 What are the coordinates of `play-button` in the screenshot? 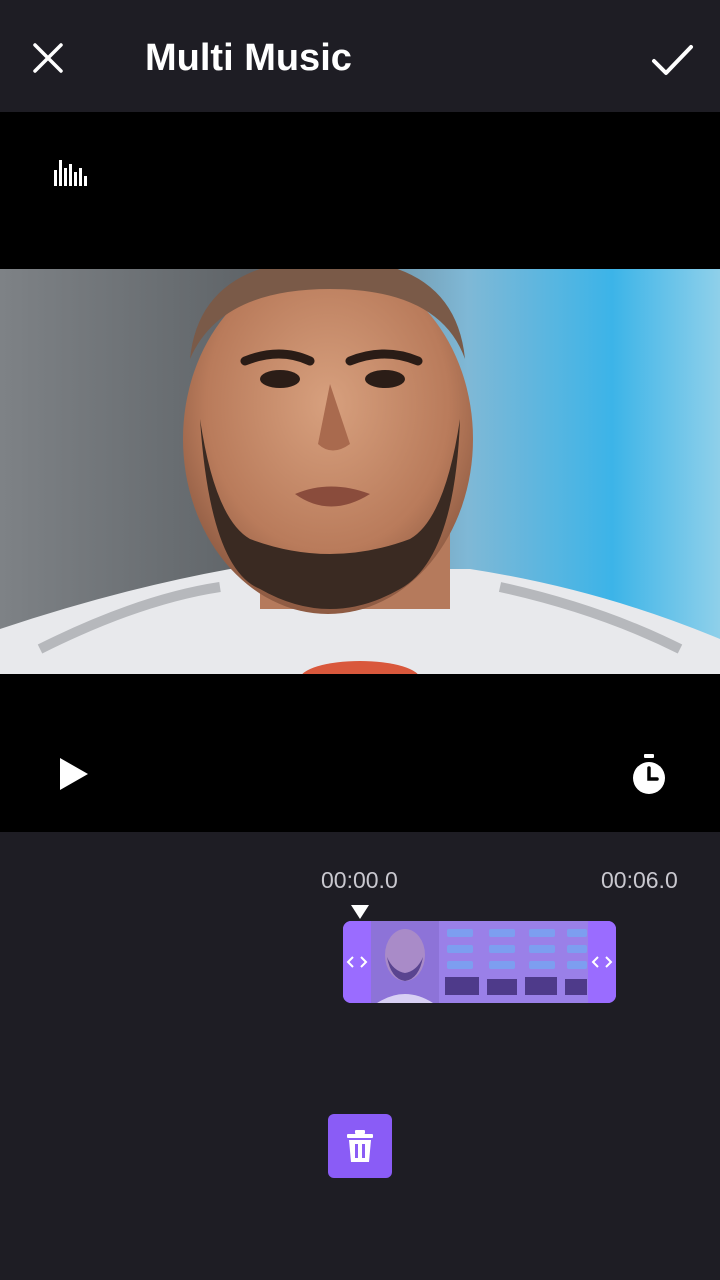 It's located at (74, 774).